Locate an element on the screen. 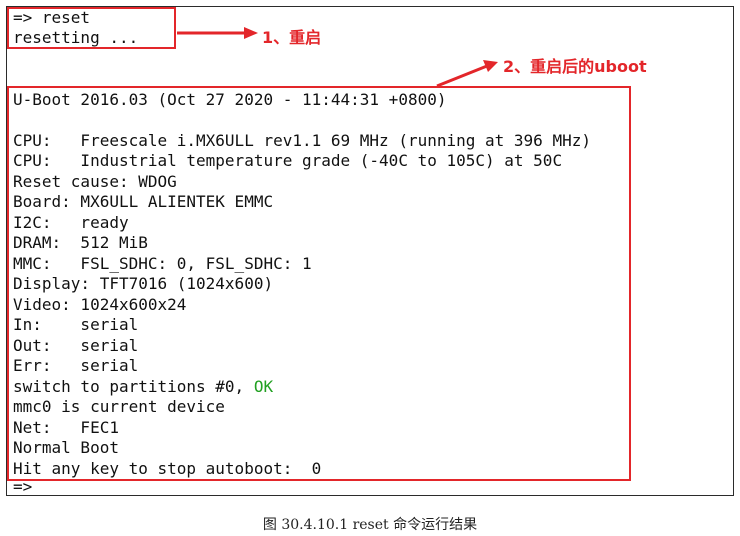 This screenshot has height=536, width=740. figure-caption: 图 30.4.10.1 reset 命令运行结果 is located at coordinates (370, 525).